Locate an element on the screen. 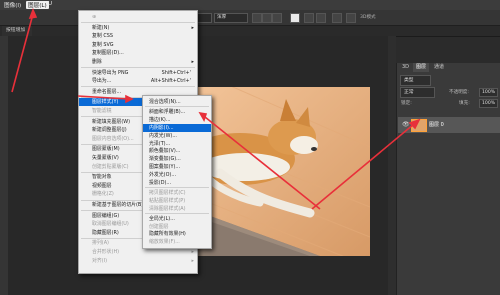 The image size is (500, 295). arrow-to-layer-menu is located at coordinates (22, 53).